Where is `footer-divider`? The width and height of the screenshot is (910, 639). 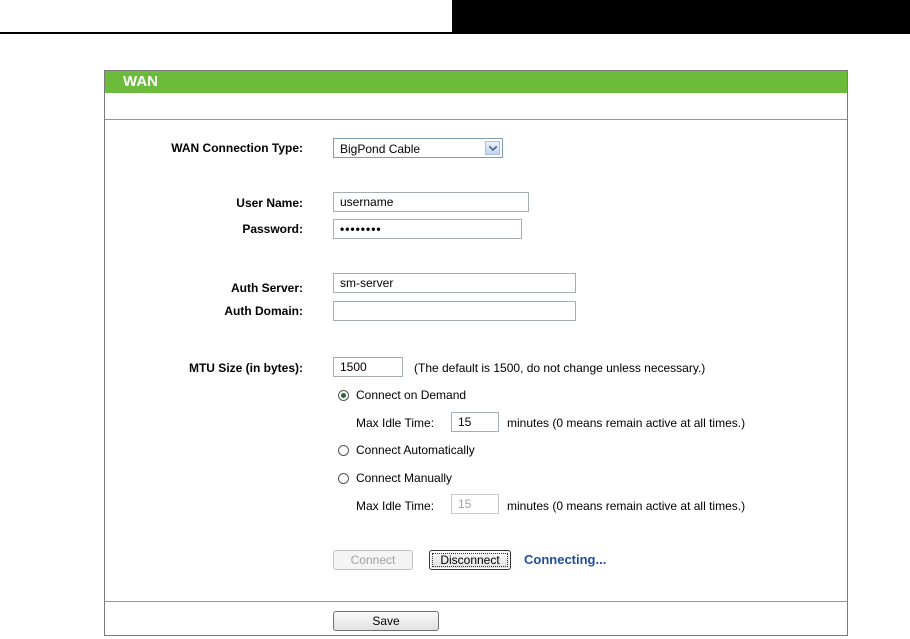 footer-divider is located at coordinates (476, 601).